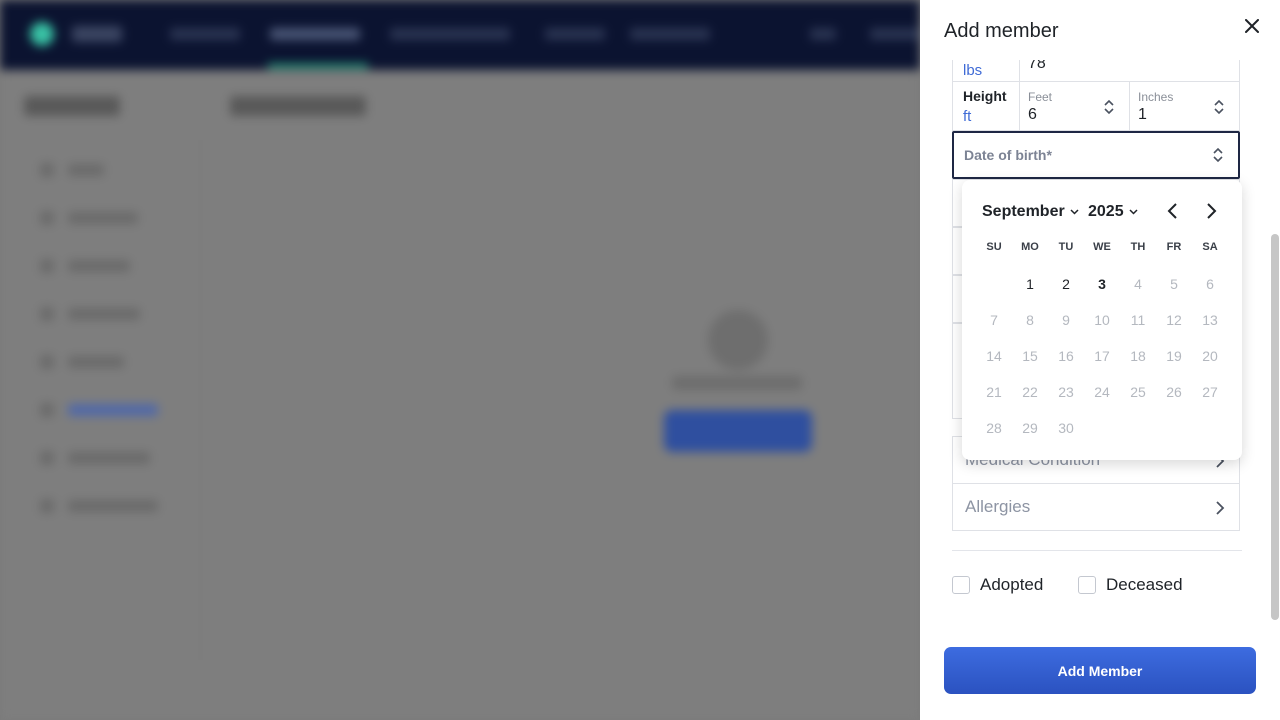 This screenshot has height=720, width=1280. I want to click on month-select: September, so click(1030, 212).